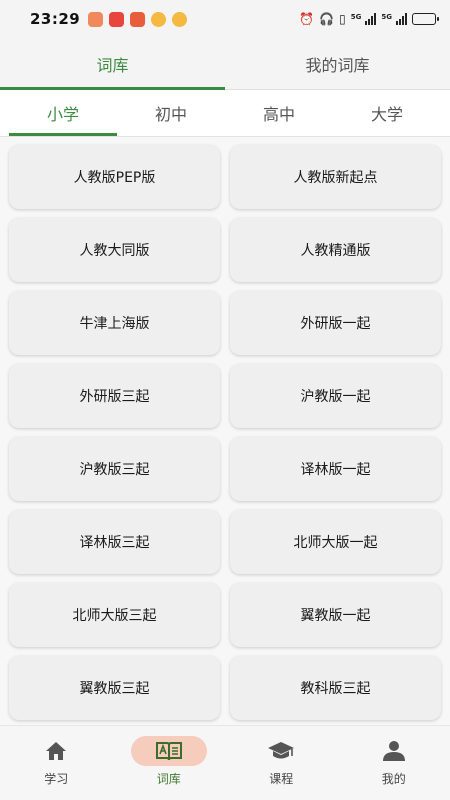  I want to click on textbook-card: 外研版一起, so click(335, 323).